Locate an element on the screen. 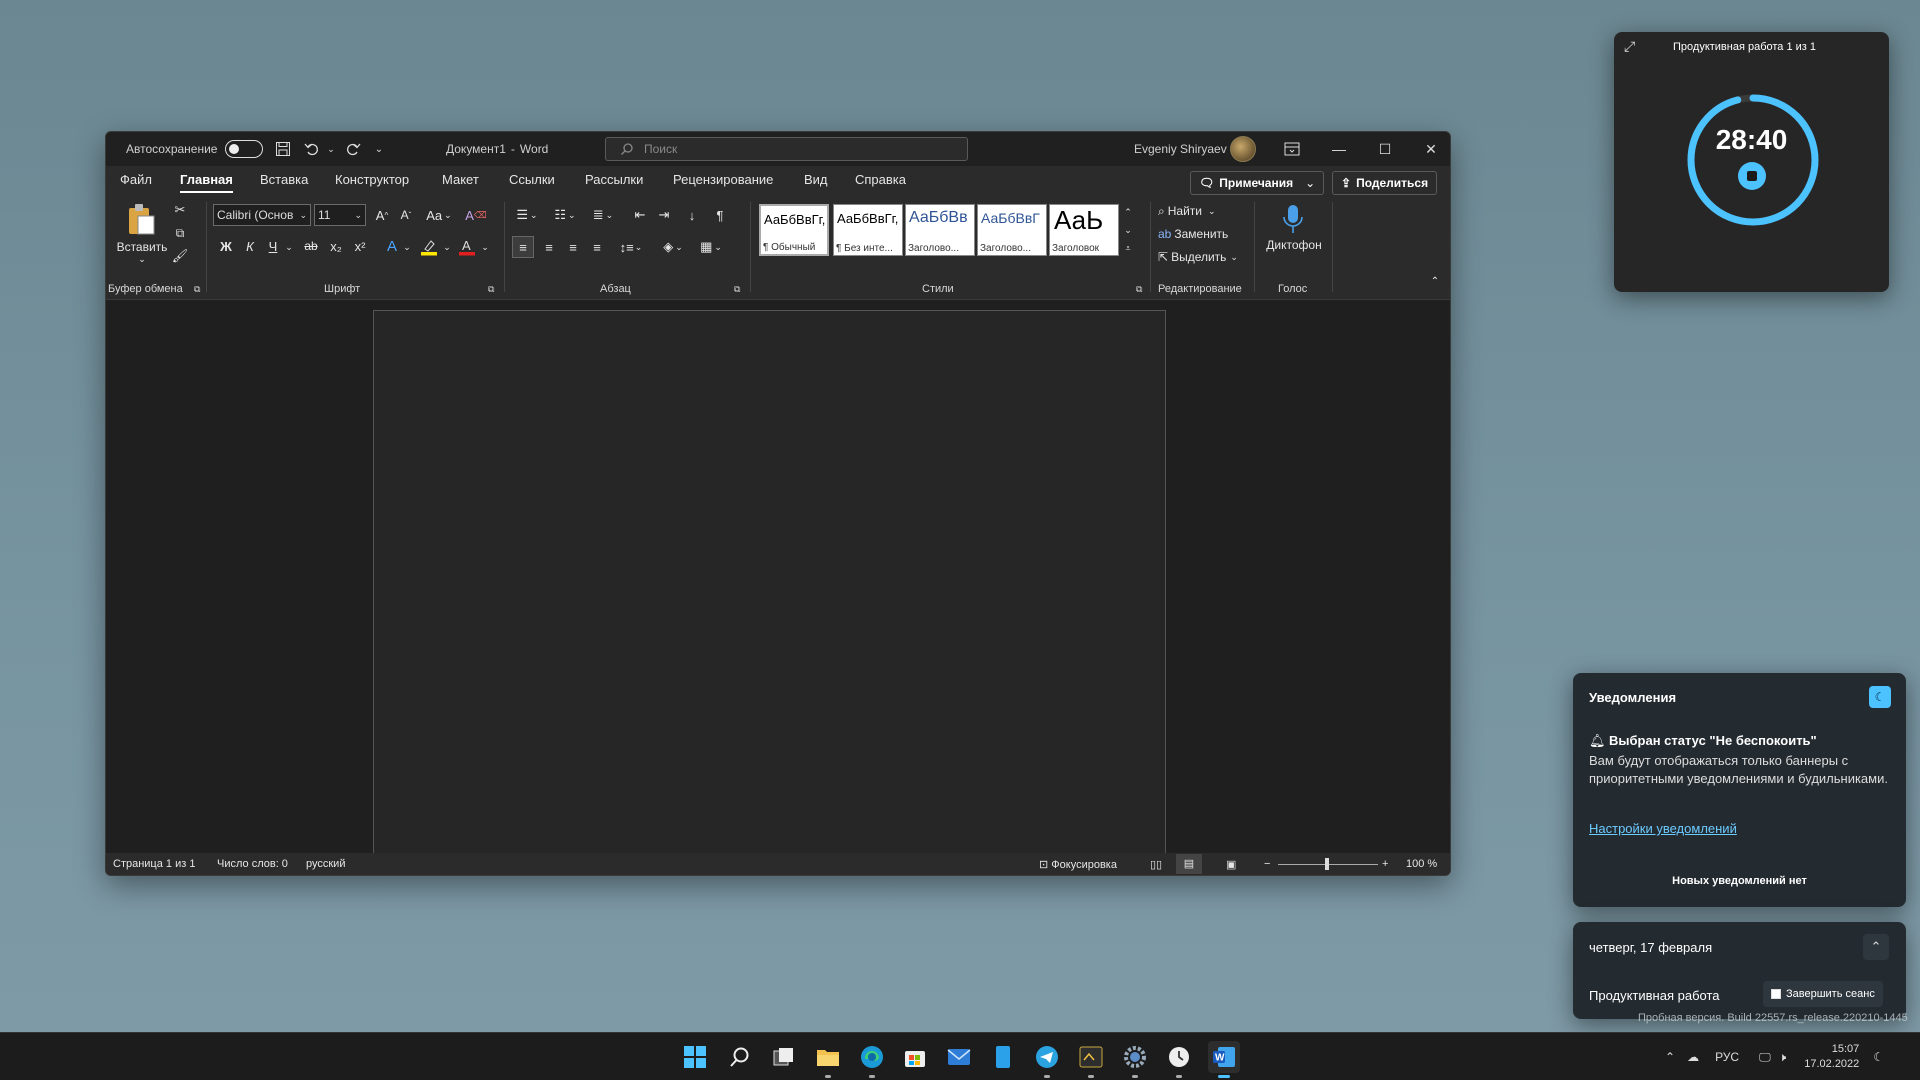  highlight-dropdown-icon: ⌄ is located at coordinates (447, 247).